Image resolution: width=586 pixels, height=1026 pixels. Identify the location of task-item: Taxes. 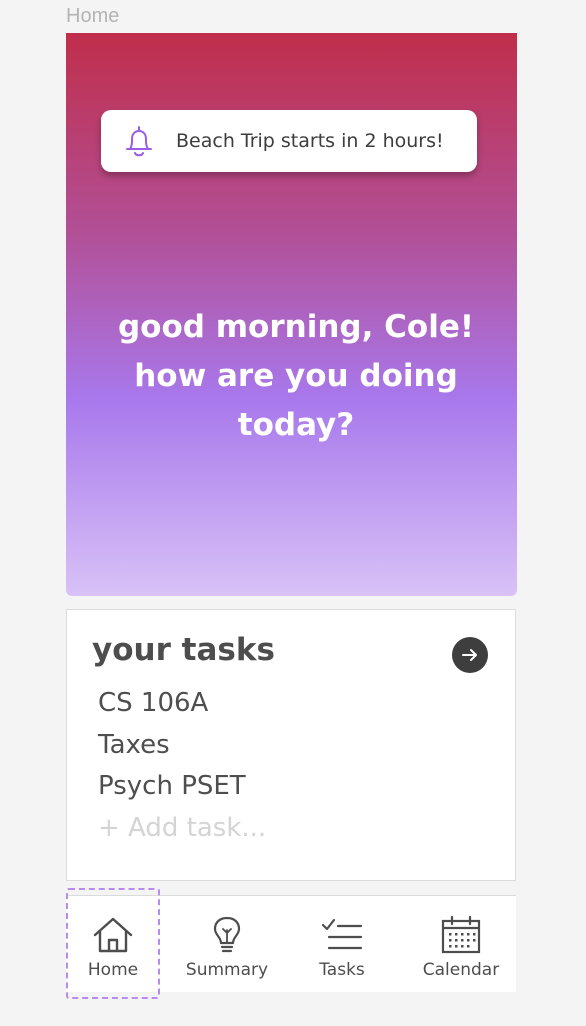
(172, 746).